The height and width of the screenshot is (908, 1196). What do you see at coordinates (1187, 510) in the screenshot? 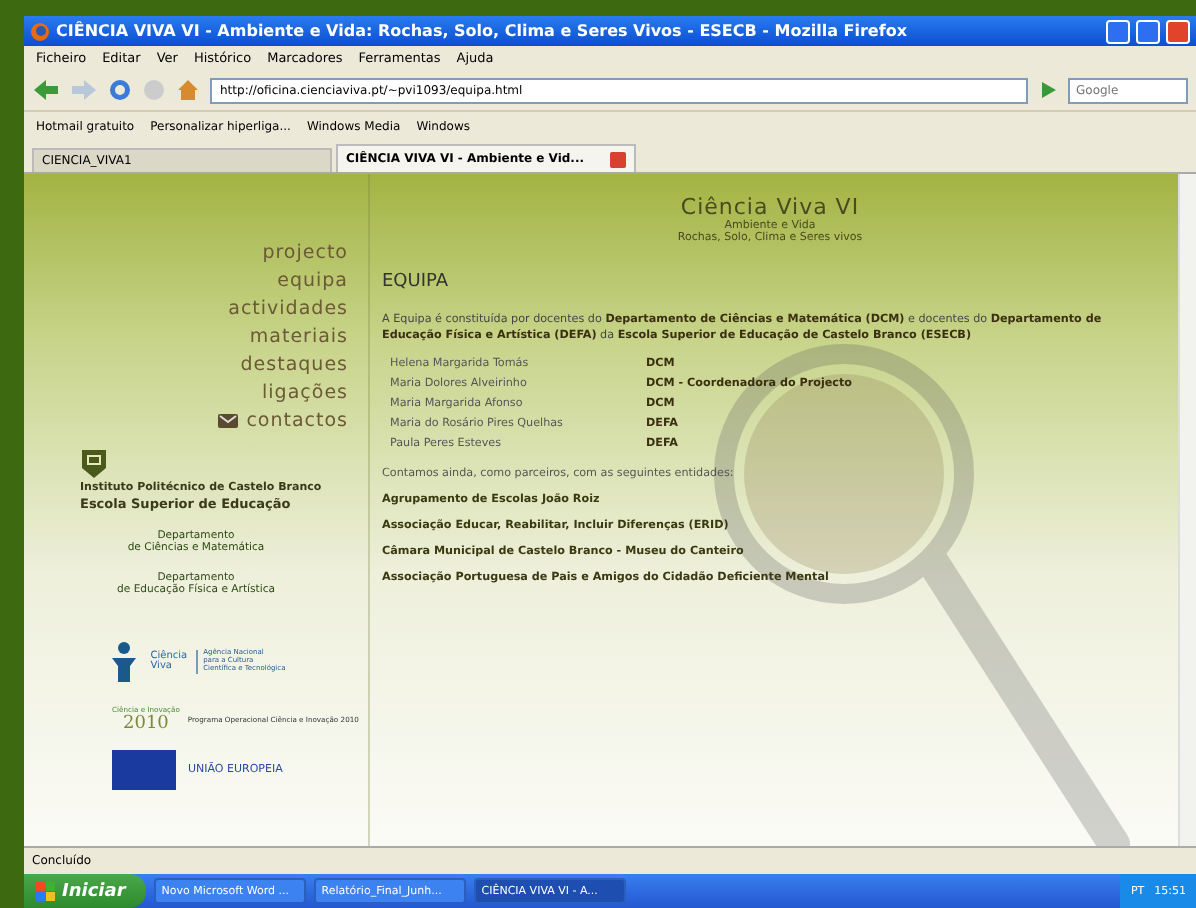
I see `scrollbar` at bounding box center [1187, 510].